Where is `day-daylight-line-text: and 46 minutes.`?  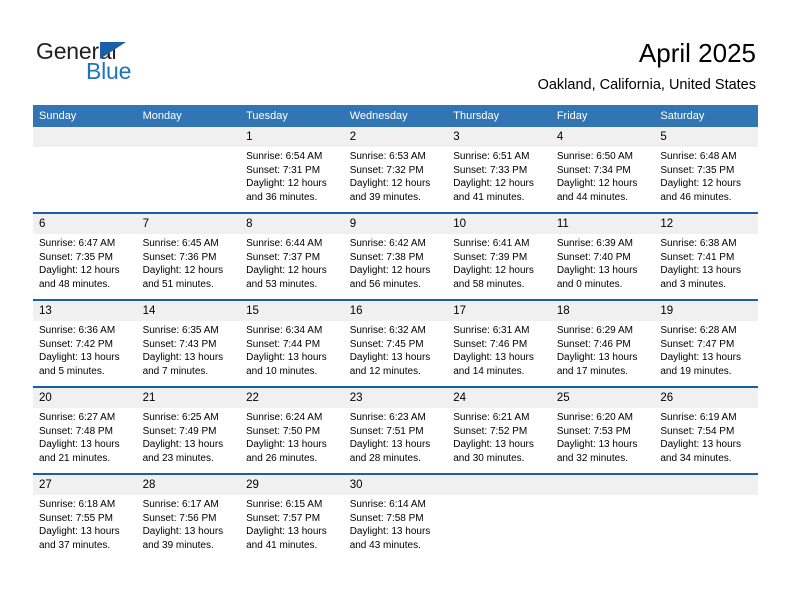
day-daylight-line-text: and 46 minutes. is located at coordinates (696, 197).